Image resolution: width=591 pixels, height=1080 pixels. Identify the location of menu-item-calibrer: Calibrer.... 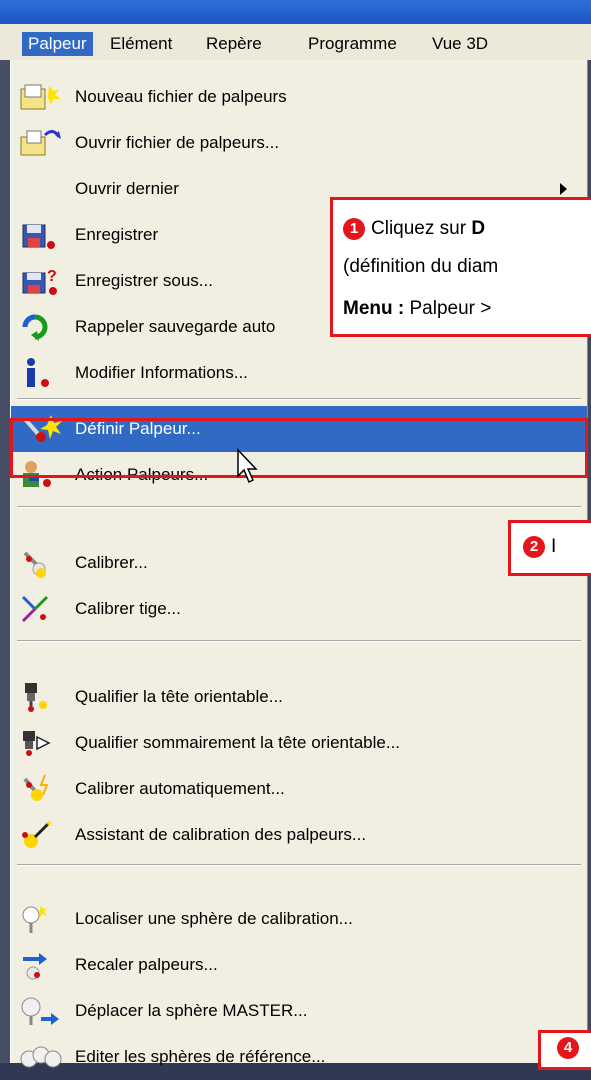
(299, 563).